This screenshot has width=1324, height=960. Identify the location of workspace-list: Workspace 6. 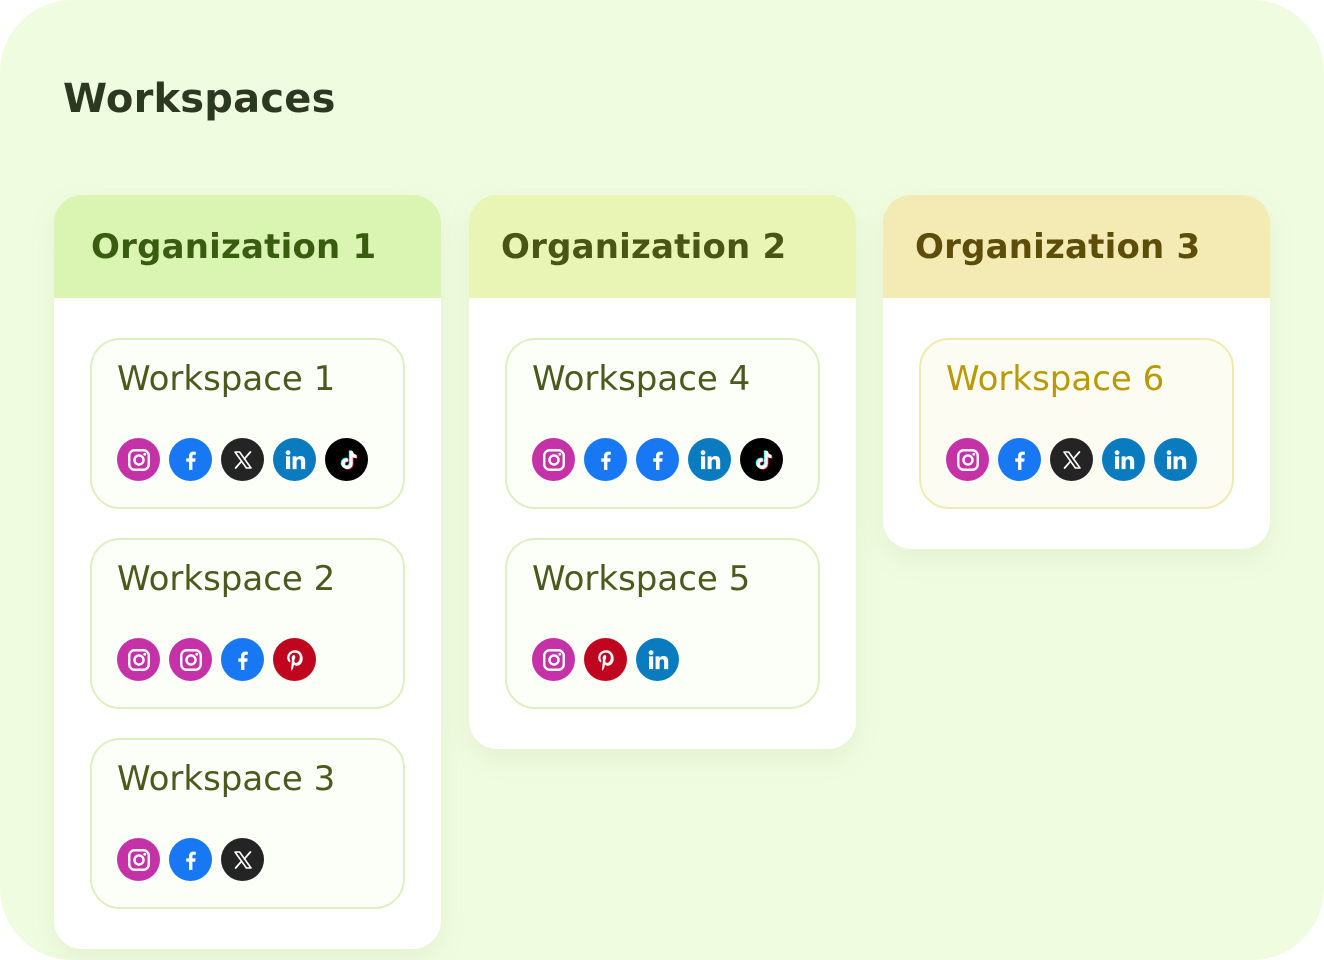
(1076, 423).